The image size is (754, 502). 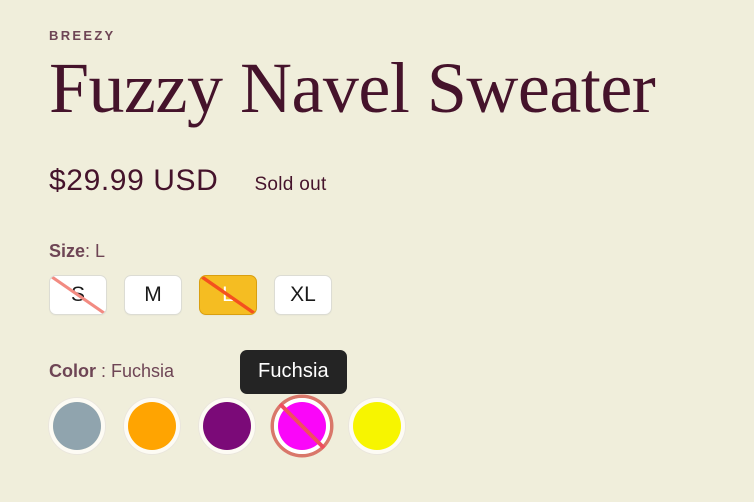 I want to click on color-swatch-orange, so click(x=152, y=426).